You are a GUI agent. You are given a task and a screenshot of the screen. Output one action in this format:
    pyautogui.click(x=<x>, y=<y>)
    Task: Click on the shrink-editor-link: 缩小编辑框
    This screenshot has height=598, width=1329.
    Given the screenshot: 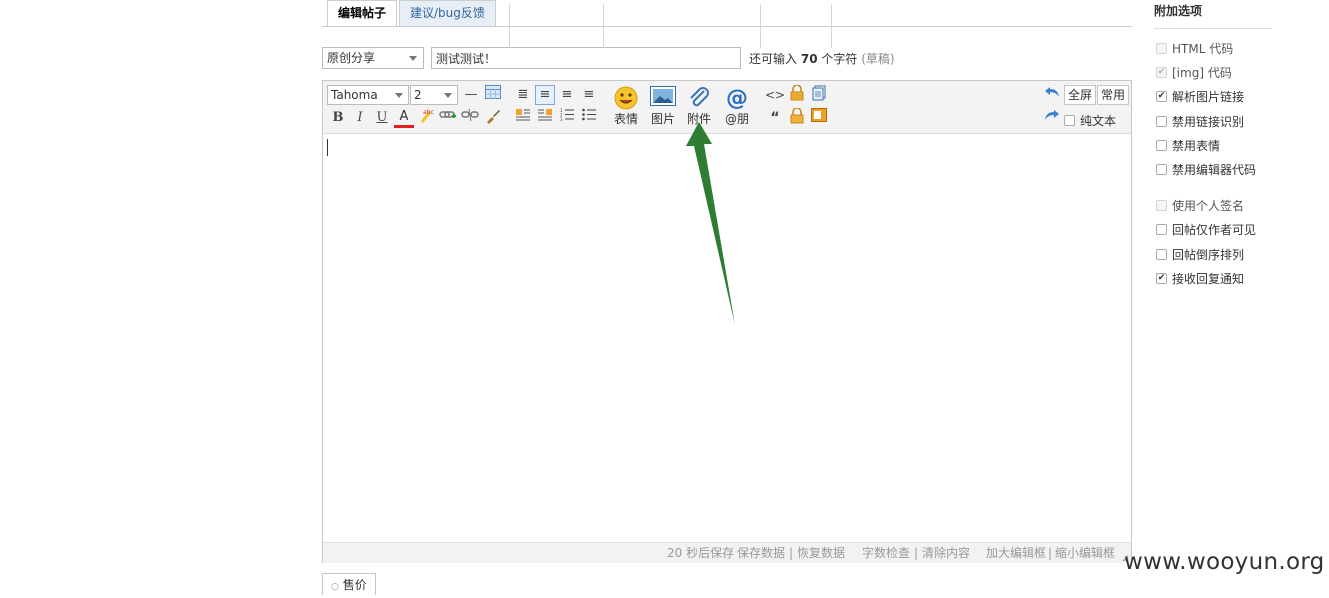 What is the action you would take?
    pyautogui.click(x=1085, y=553)
    